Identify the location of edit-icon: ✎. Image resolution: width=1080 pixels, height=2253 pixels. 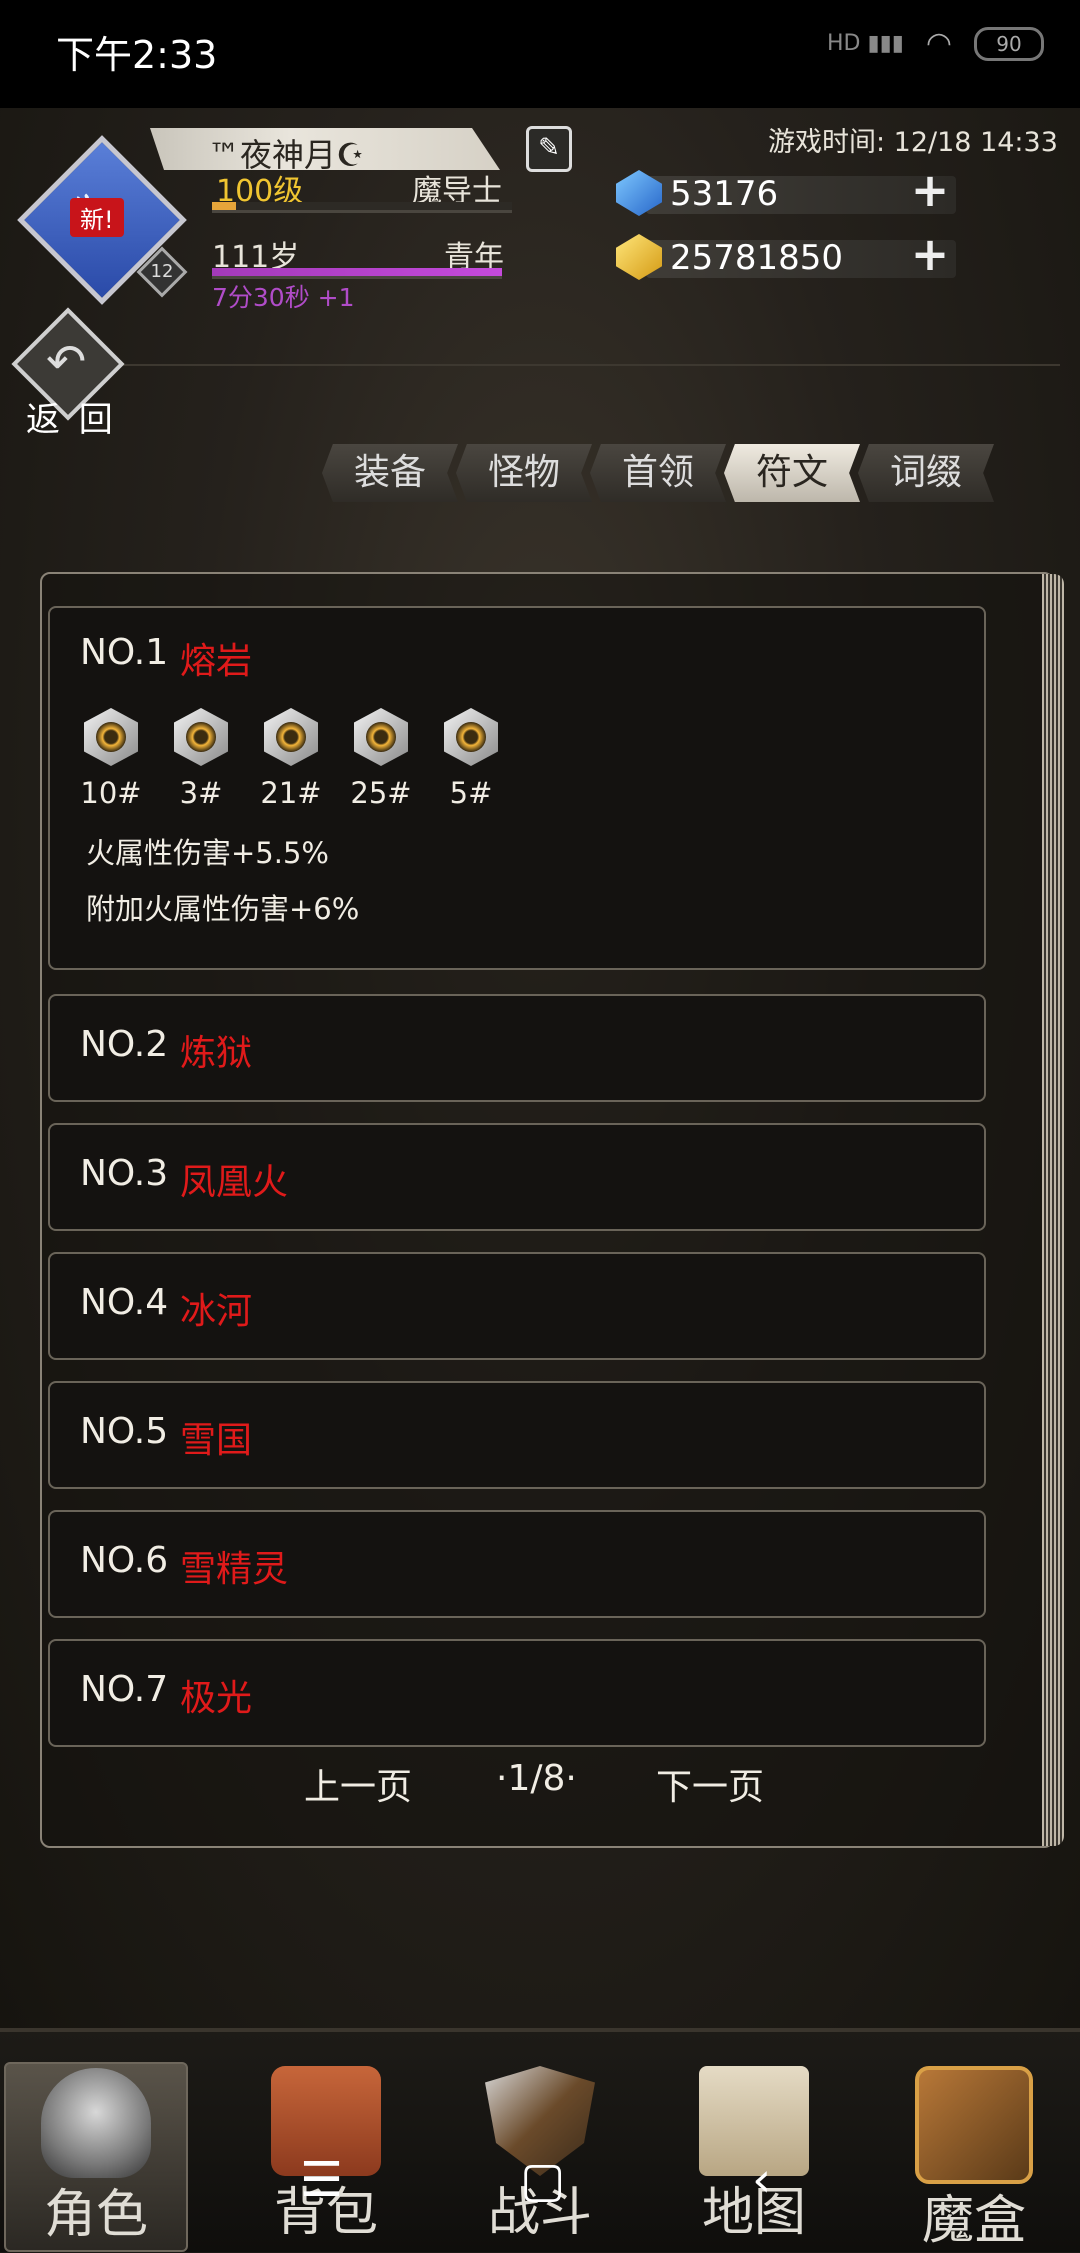
(549, 148).